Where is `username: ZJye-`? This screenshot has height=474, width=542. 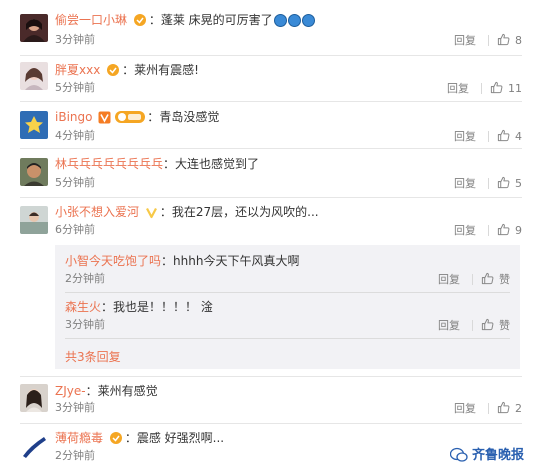
username: ZJye- is located at coordinates (70, 391).